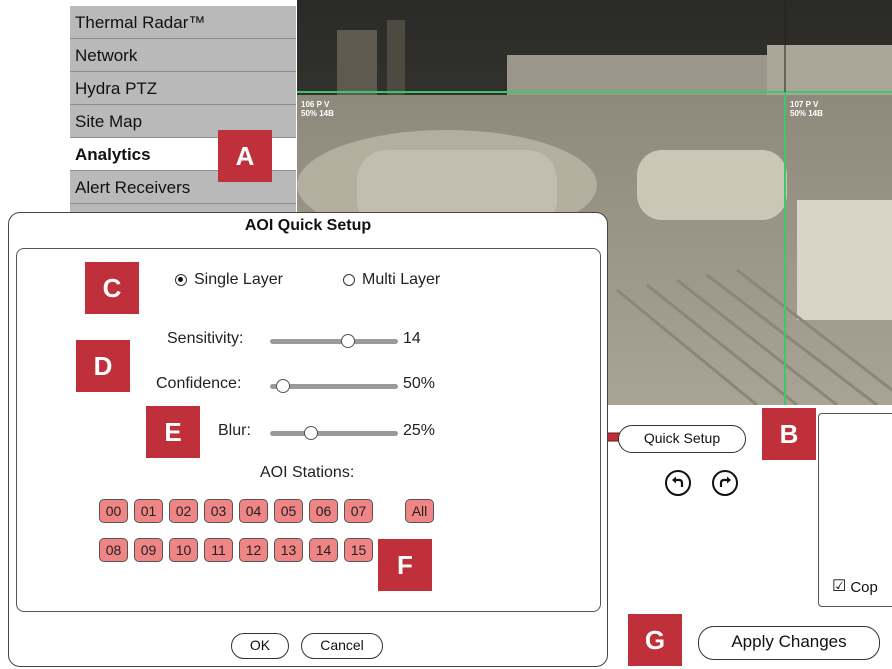 This screenshot has height=669, width=892. I want to click on nav-item-hydra-ptz: Hydra PTZ, so click(183, 88).